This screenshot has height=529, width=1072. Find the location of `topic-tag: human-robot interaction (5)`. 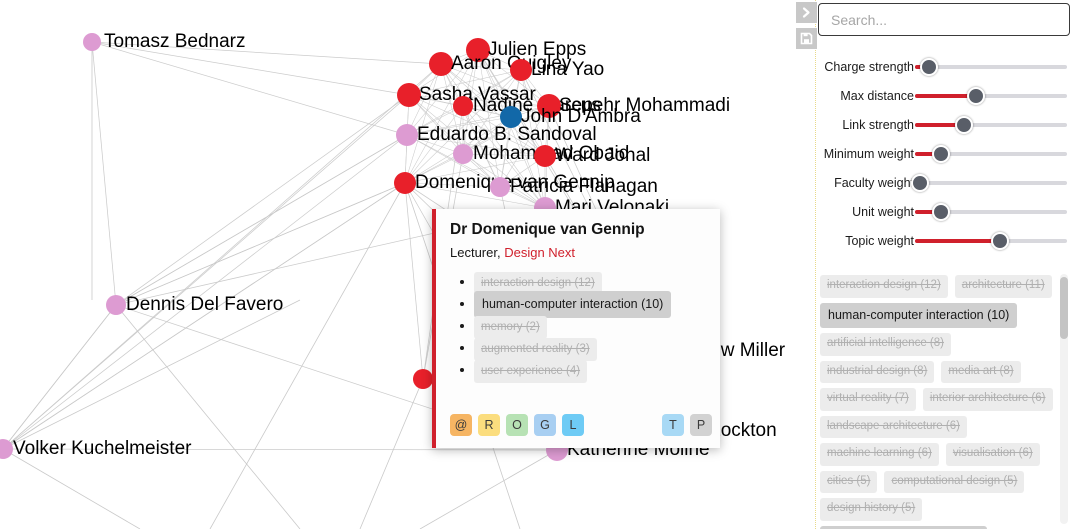

topic-tag: human-robot interaction (5) is located at coordinates (903, 527).